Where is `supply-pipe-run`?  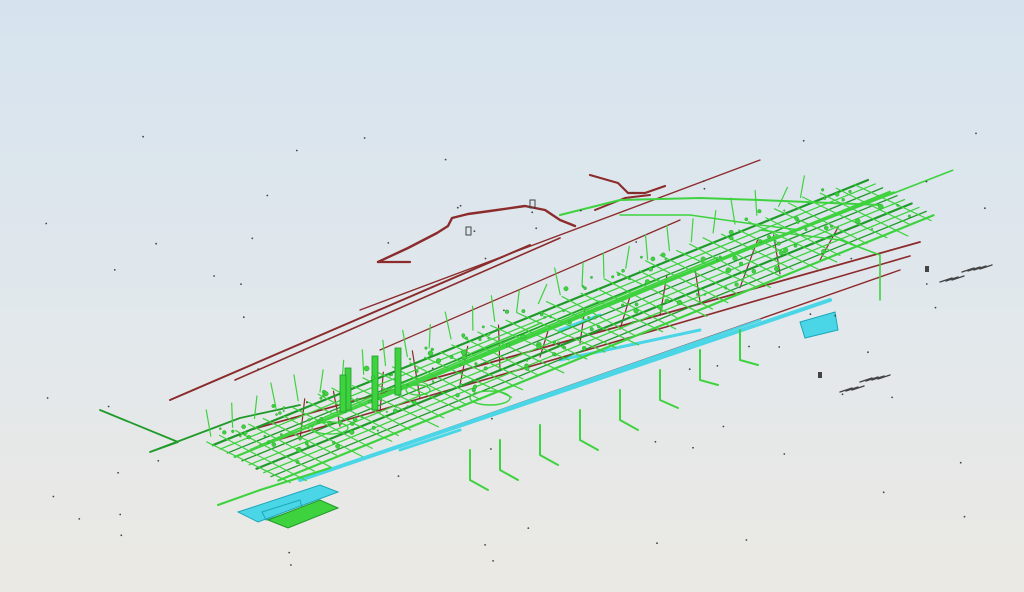 supply-pipe-run is located at coordinates (710, 222).